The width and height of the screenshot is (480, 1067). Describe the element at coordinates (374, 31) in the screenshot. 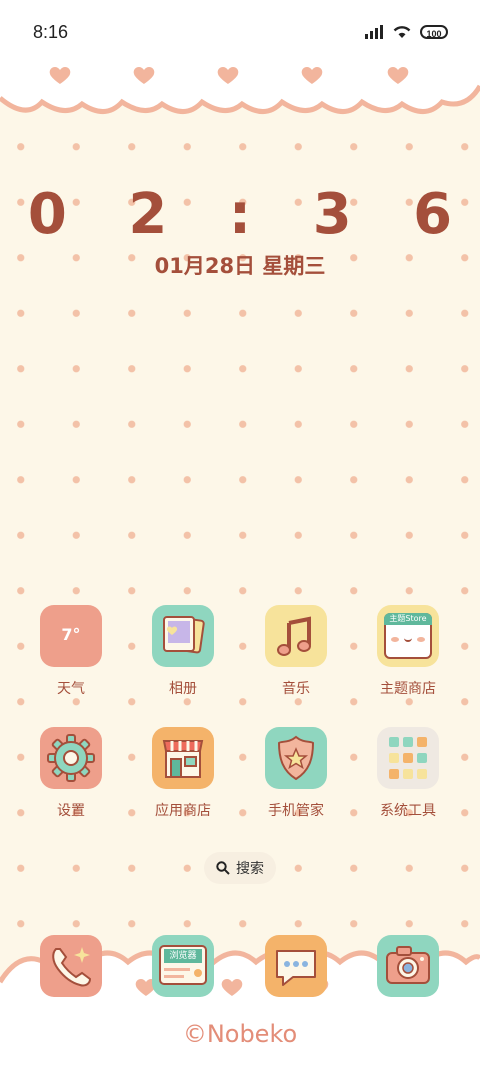

I see `signal-icon` at that location.